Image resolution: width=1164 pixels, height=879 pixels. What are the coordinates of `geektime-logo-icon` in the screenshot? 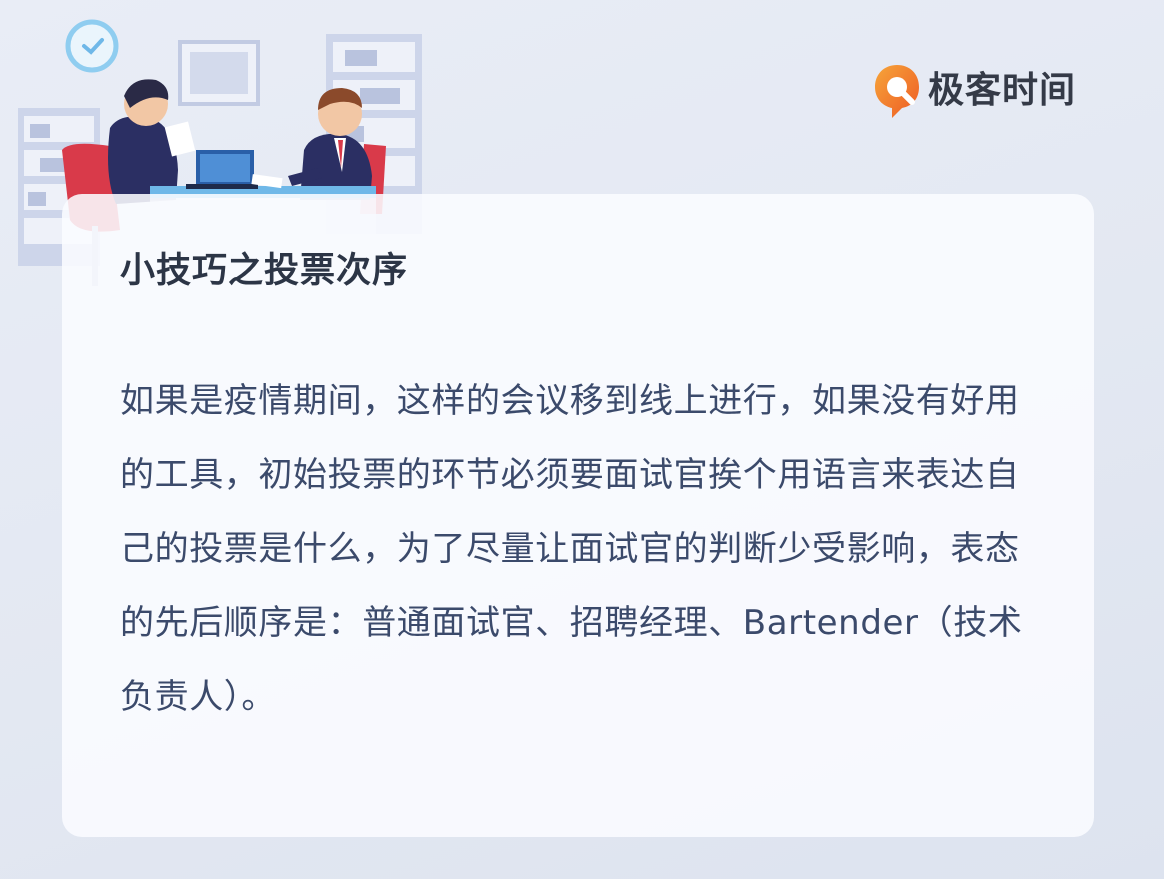 It's located at (897, 91).